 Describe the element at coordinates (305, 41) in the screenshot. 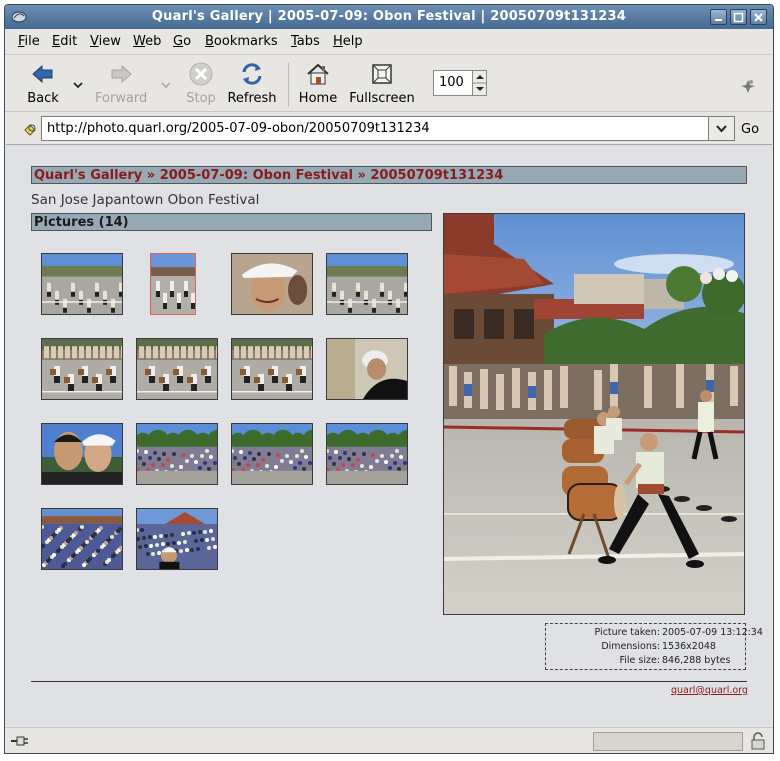

I see `menu-tabs: Tabs` at that location.